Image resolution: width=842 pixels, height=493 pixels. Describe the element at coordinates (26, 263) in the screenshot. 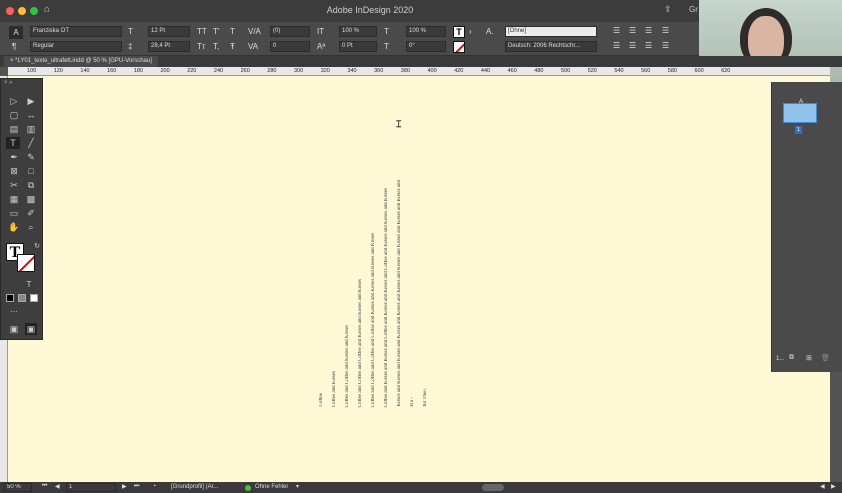

I see `stroke-swatch-icon` at that location.